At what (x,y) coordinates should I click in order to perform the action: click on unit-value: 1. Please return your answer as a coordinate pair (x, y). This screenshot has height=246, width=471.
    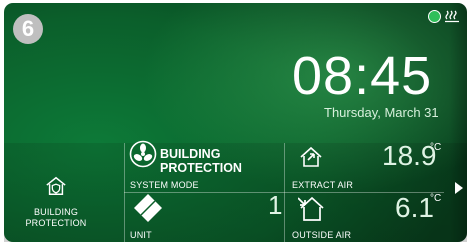
    Looking at the image, I should click on (275, 205).